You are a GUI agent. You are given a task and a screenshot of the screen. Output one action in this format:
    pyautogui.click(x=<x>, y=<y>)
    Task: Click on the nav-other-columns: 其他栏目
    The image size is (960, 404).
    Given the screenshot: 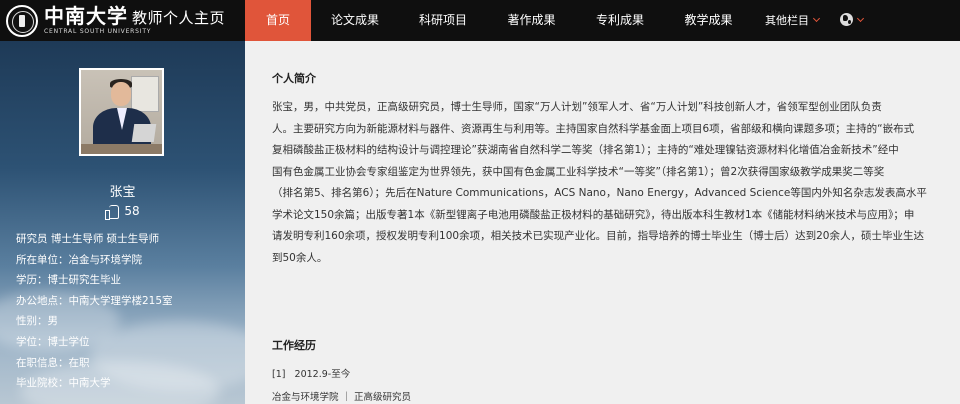 What is the action you would take?
    pyautogui.click(x=792, y=20)
    